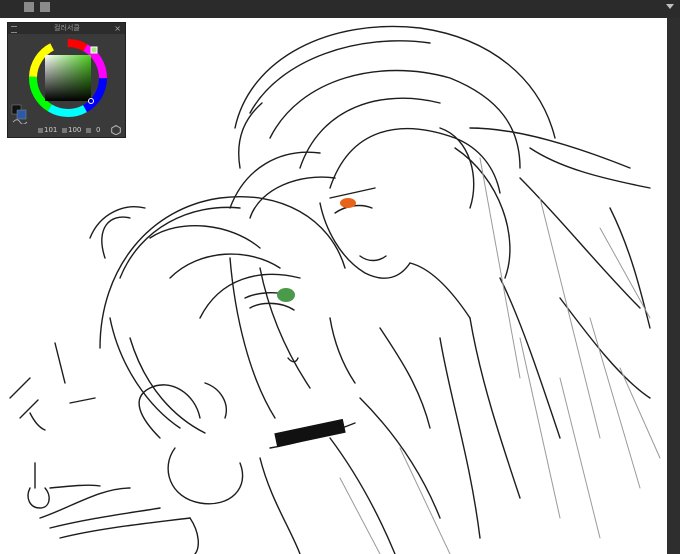  Describe the element at coordinates (286, 295) in the screenshot. I see `green-eye` at that location.